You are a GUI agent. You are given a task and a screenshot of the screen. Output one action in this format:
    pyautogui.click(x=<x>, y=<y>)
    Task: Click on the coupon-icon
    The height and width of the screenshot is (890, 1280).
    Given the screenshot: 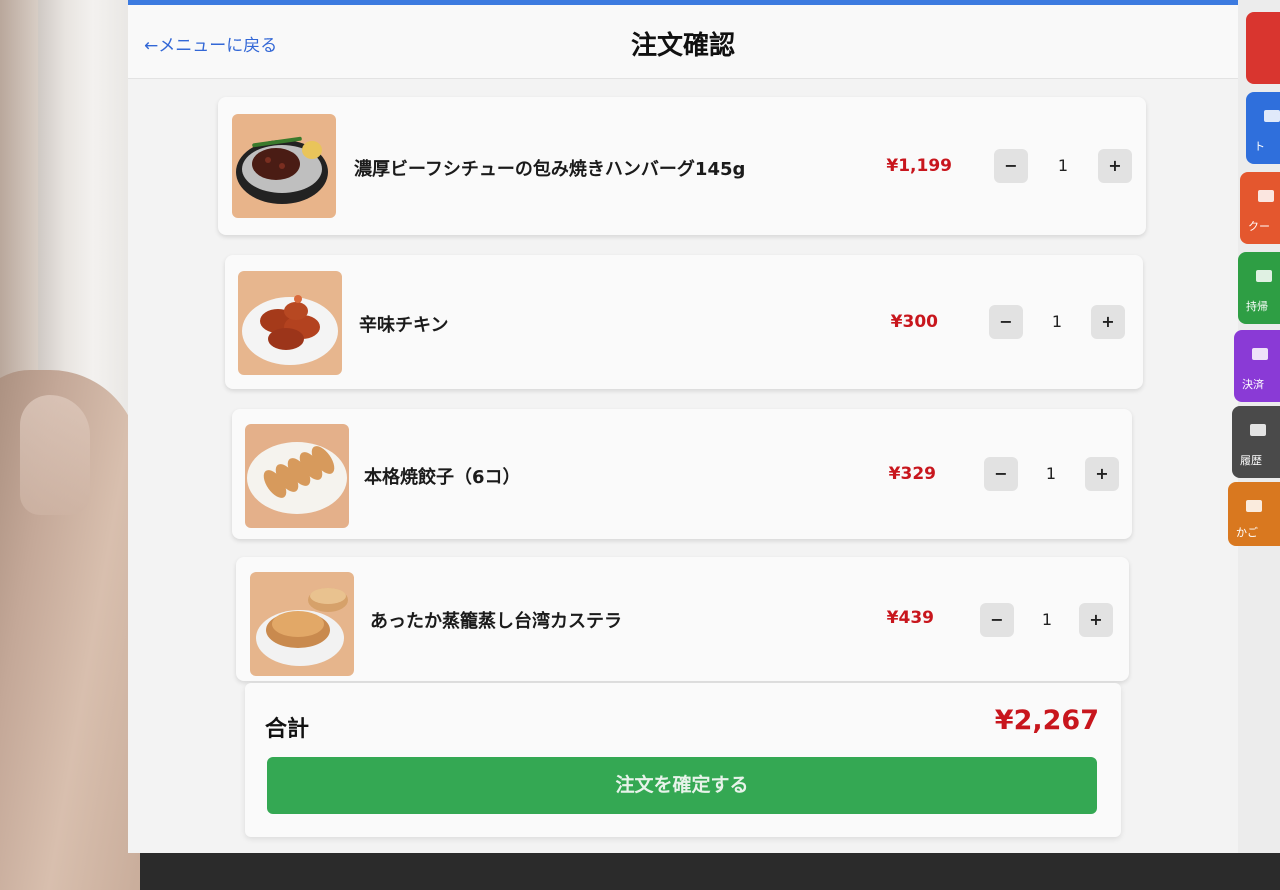 What is the action you would take?
    pyautogui.click(x=1266, y=196)
    